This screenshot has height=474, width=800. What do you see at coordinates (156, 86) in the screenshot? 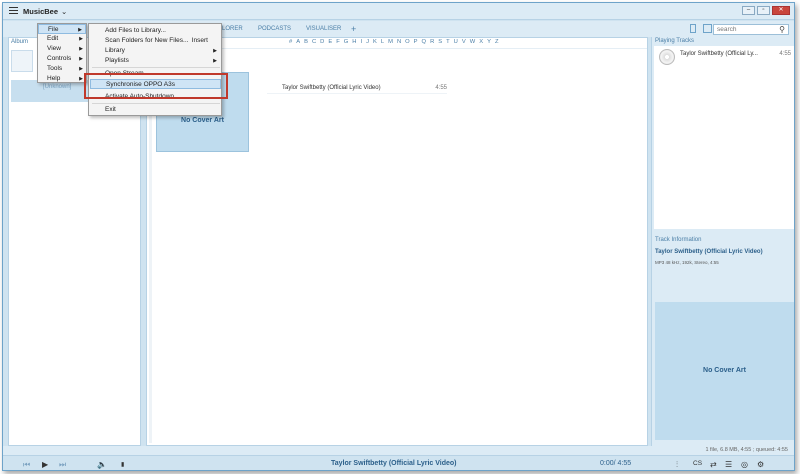
I see `highlight-annotation-box` at bounding box center [156, 86].